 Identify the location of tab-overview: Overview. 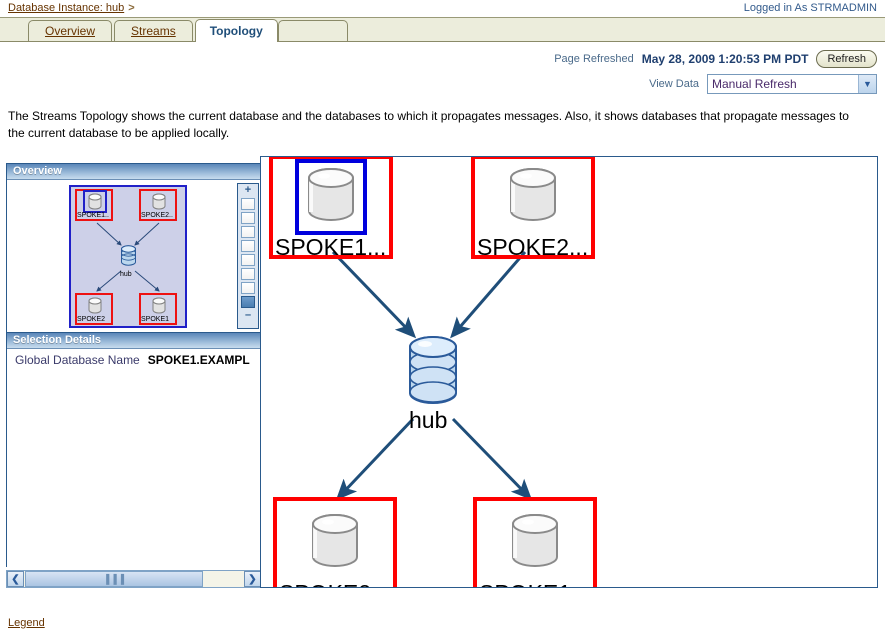
(70, 31).